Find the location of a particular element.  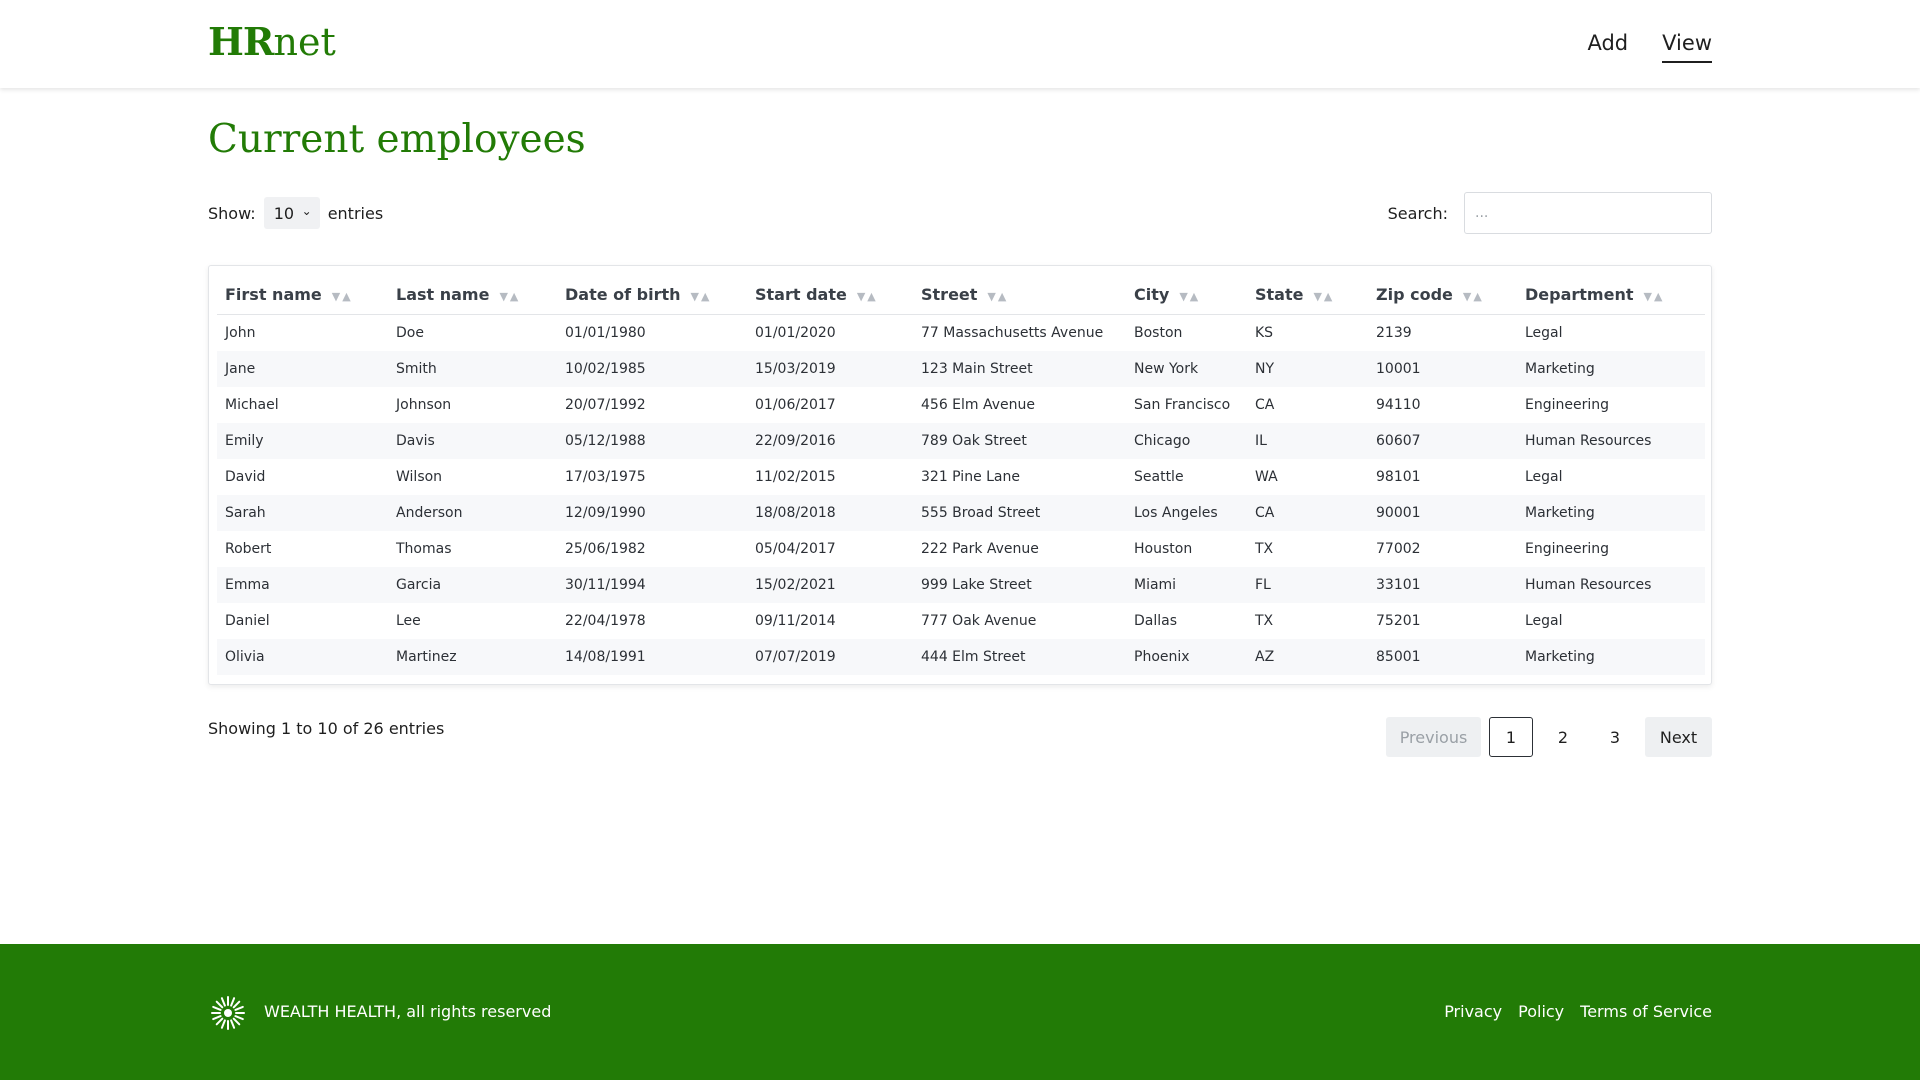

column-header: City ▼▲ is located at coordinates (1186, 294).